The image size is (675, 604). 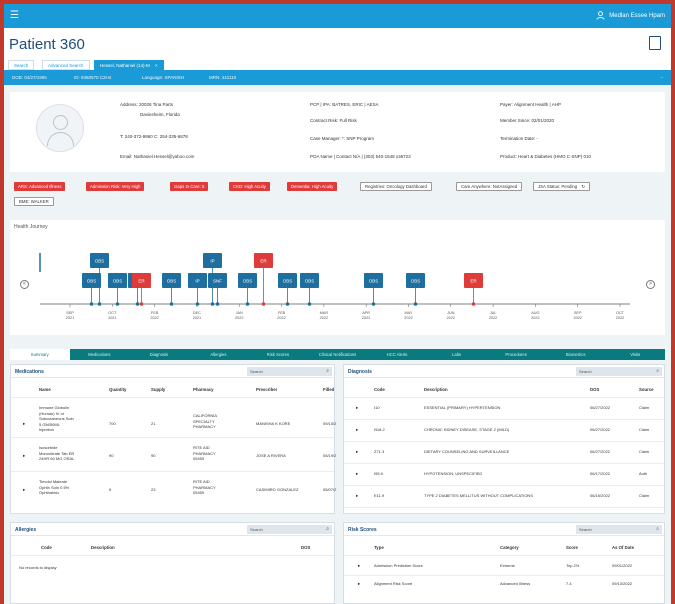 I want to click on timeline-tick-month: MAR, so click(x=324, y=313).